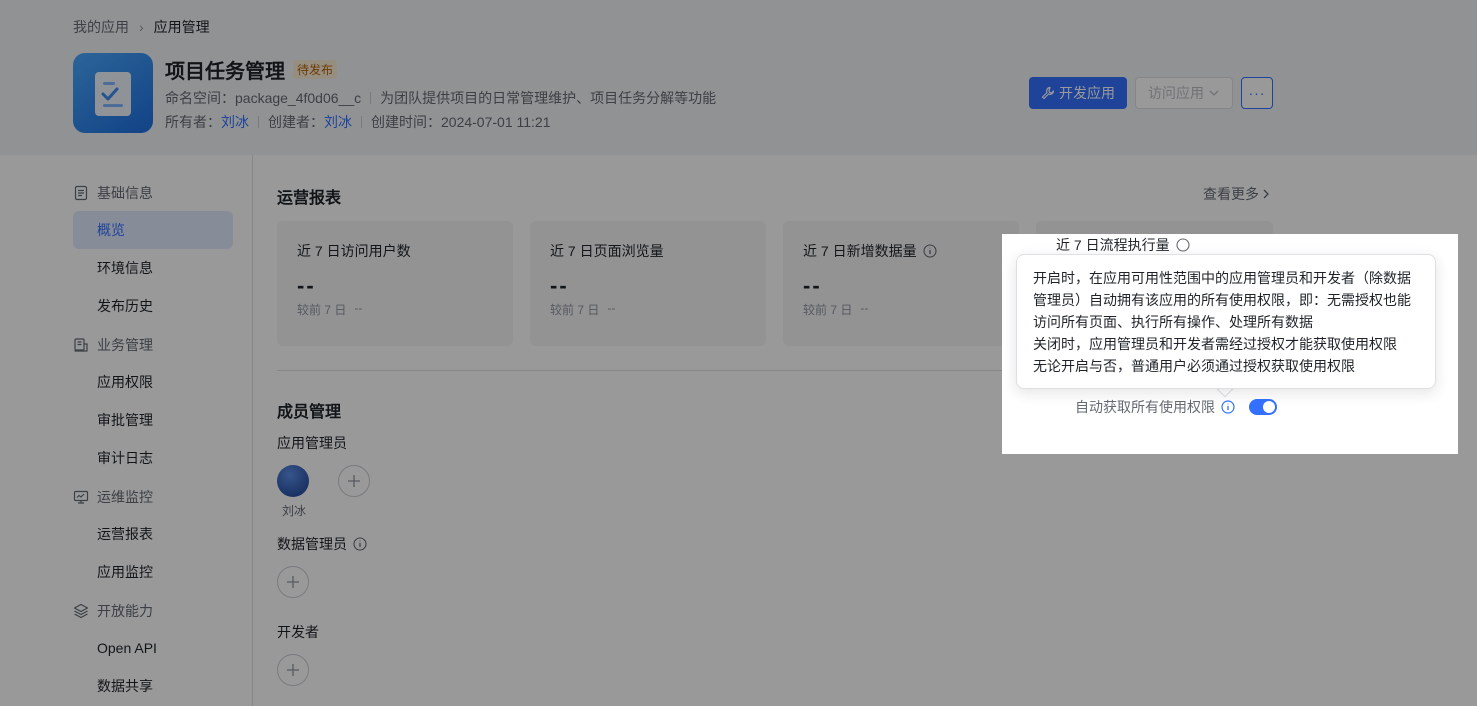 Image resolution: width=1477 pixels, height=706 pixels. What do you see at coordinates (81, 193) in the screenshot?
I see `doc-icon` at bounding box center [81, 193].